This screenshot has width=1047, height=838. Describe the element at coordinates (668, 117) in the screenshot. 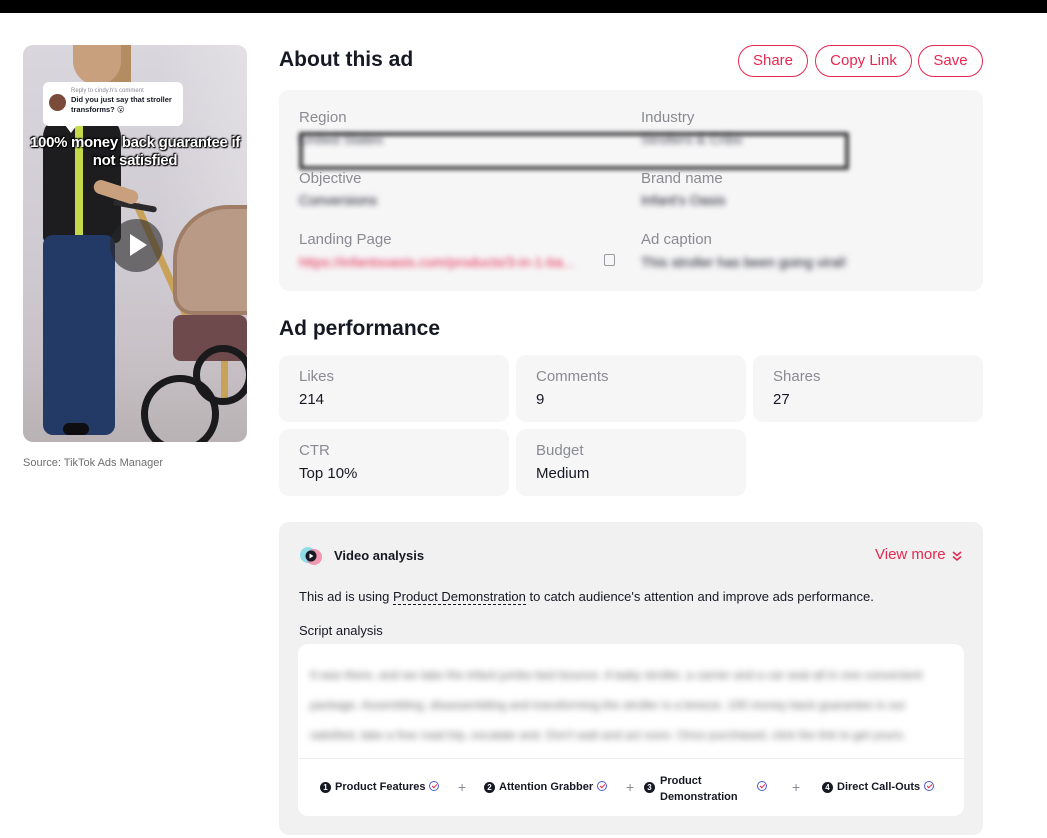

I see `industry-label: Industry` at that location.